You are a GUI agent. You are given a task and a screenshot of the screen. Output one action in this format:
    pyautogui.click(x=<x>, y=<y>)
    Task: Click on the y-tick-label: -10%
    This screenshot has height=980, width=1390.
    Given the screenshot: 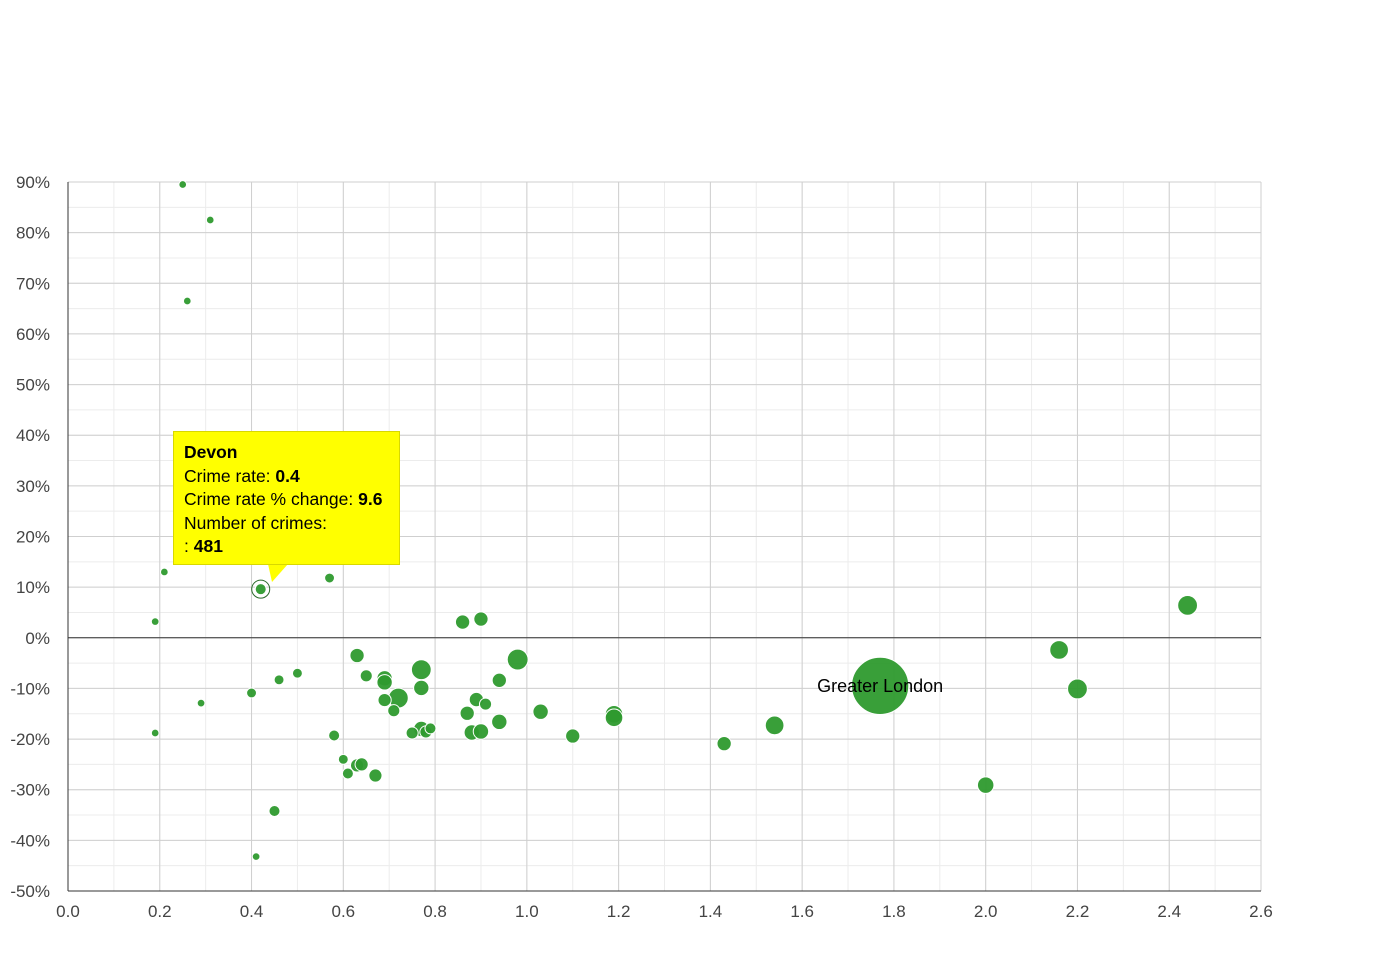 What is the action you would take?
    pyautogui.click(x=30, y=688)
    